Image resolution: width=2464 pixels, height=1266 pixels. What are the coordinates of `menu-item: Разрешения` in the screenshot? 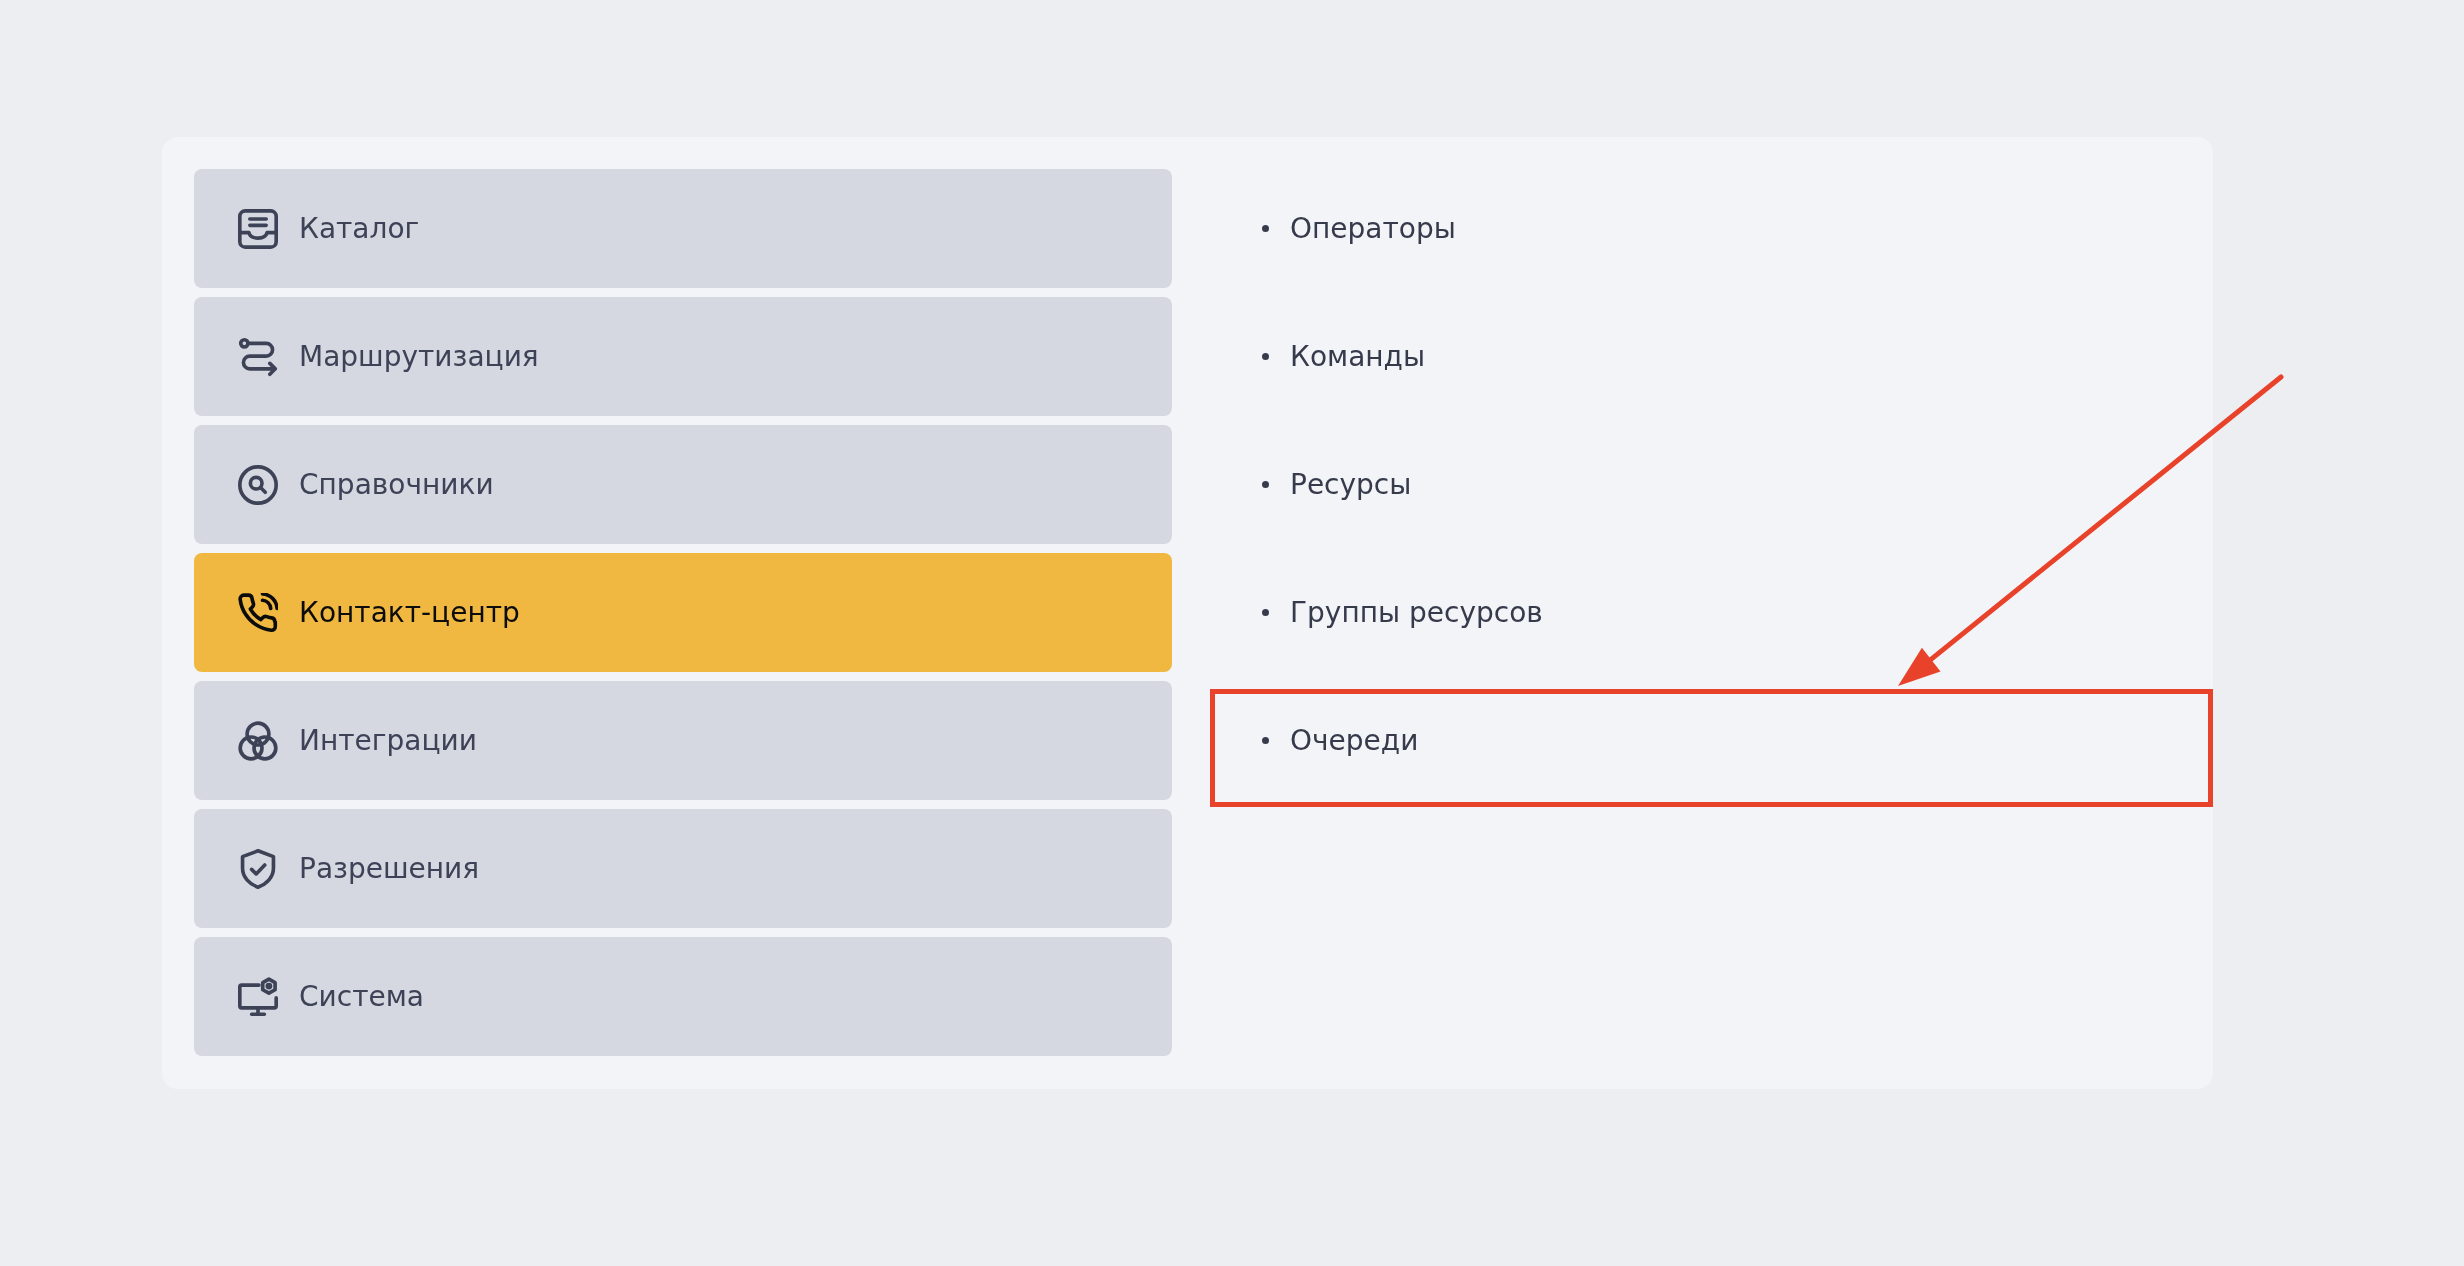 It's located at (683, 868).